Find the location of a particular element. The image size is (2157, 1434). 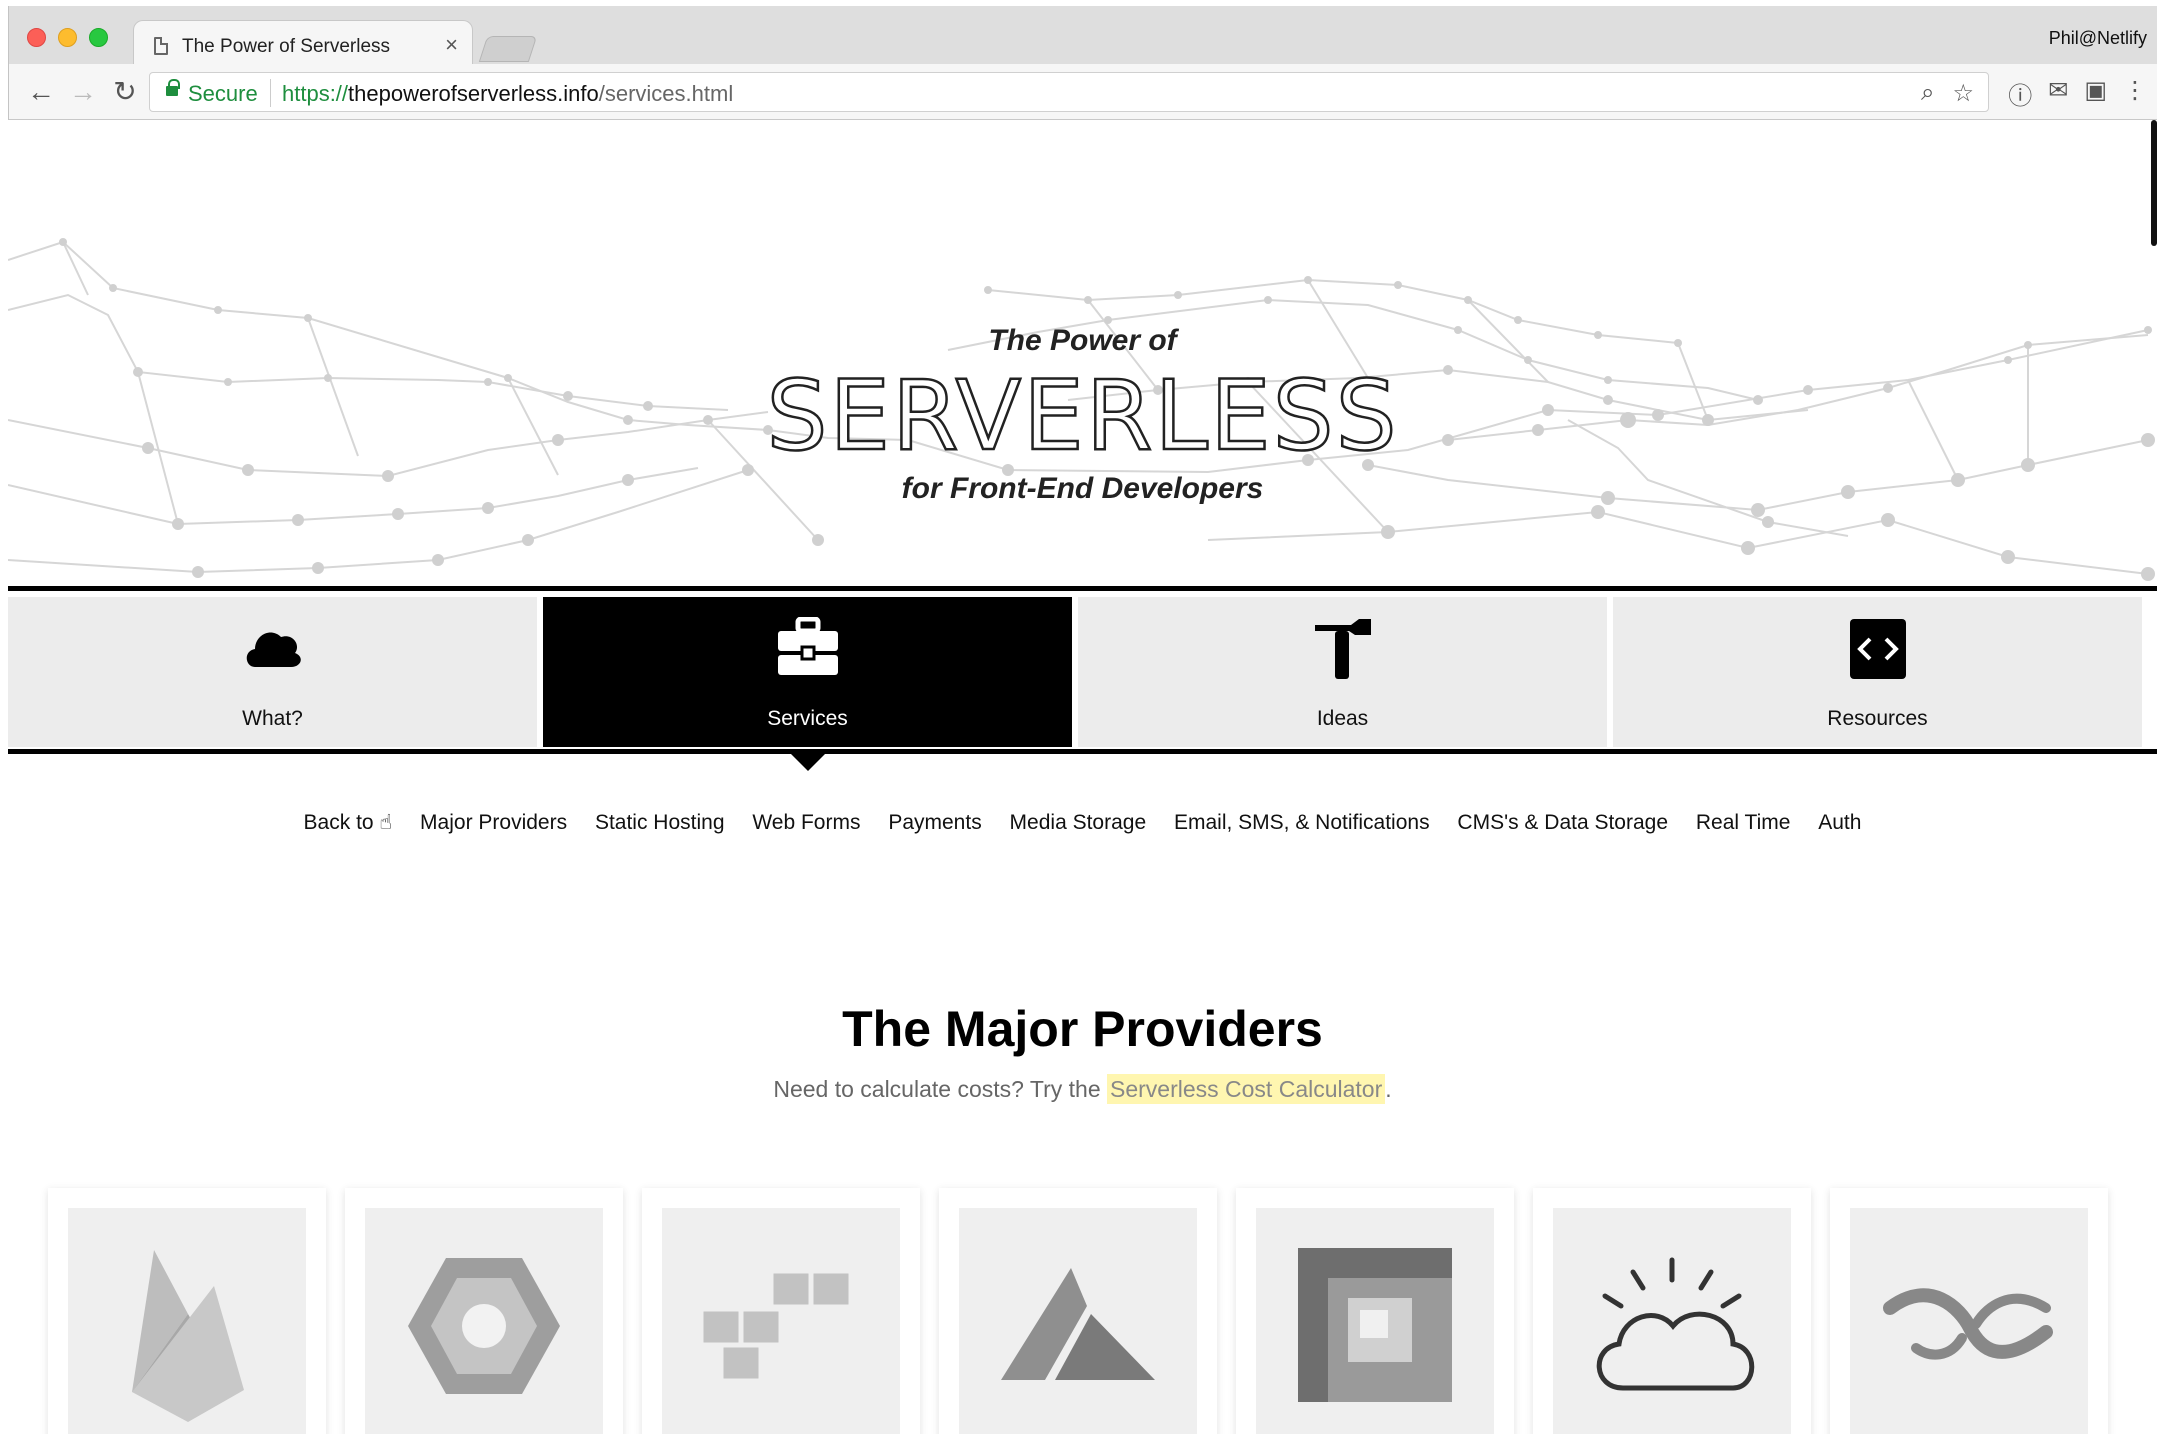

close-window-button is located at coordinates (36, 37).